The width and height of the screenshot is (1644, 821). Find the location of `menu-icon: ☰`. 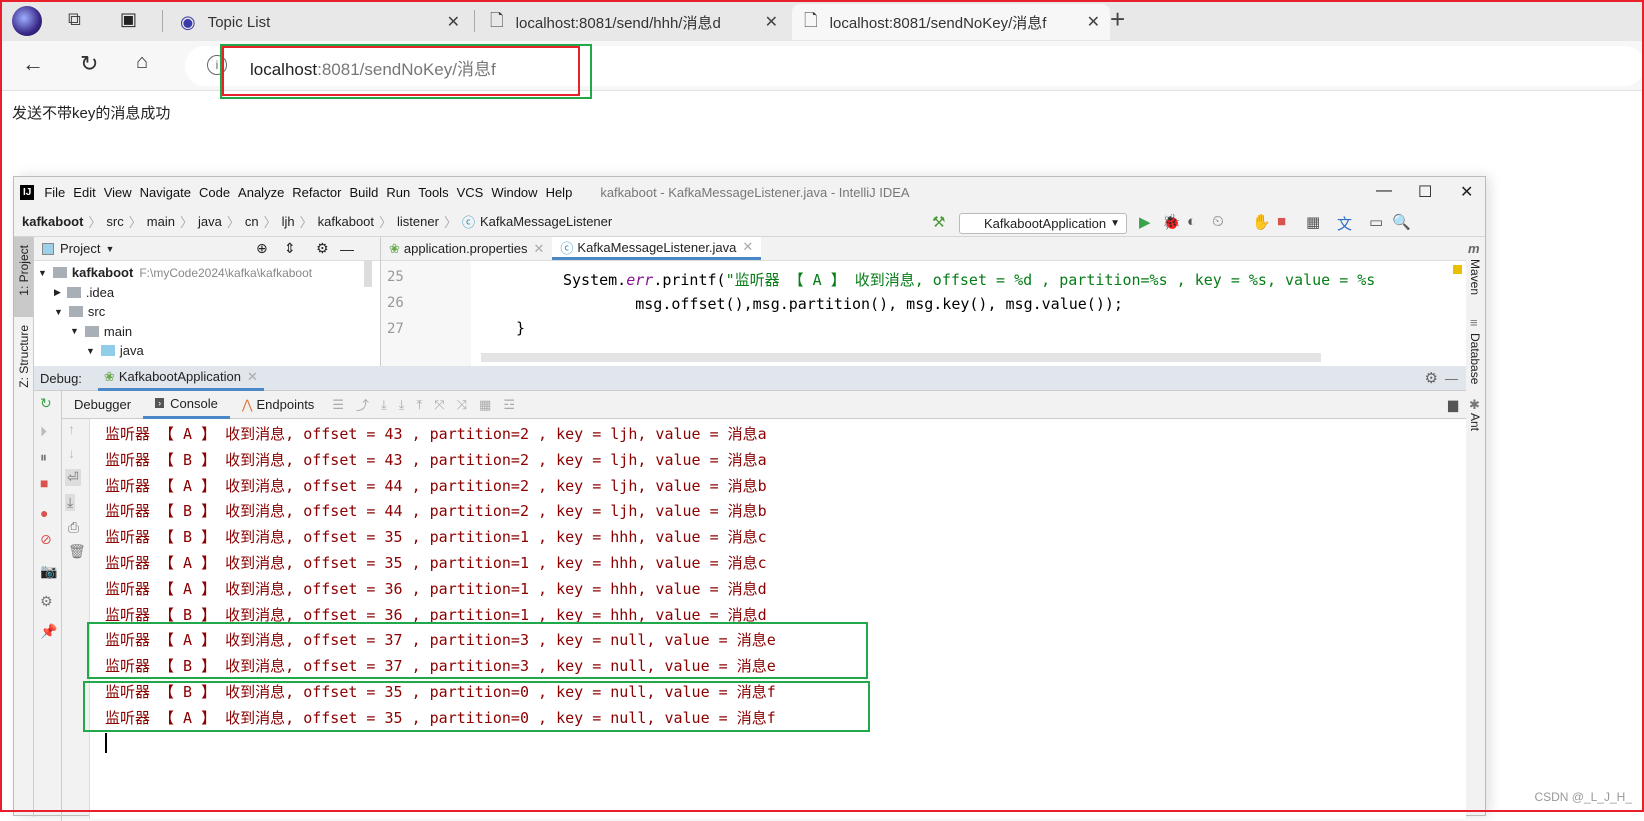

menu-icon: ☰ is located at coordinates (338, 405).